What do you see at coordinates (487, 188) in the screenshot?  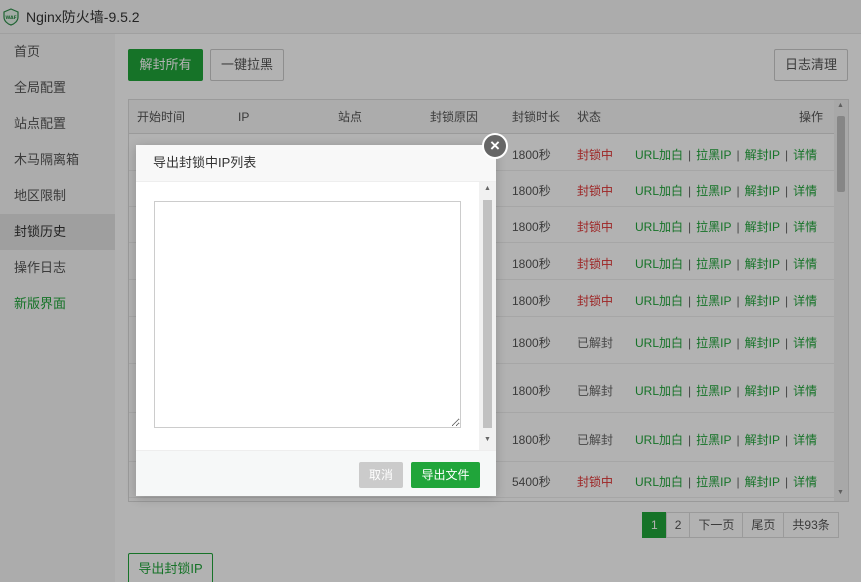 I see `dialog-scroll-up-arrow-icon: ▲` at bounding box center [487, 188].